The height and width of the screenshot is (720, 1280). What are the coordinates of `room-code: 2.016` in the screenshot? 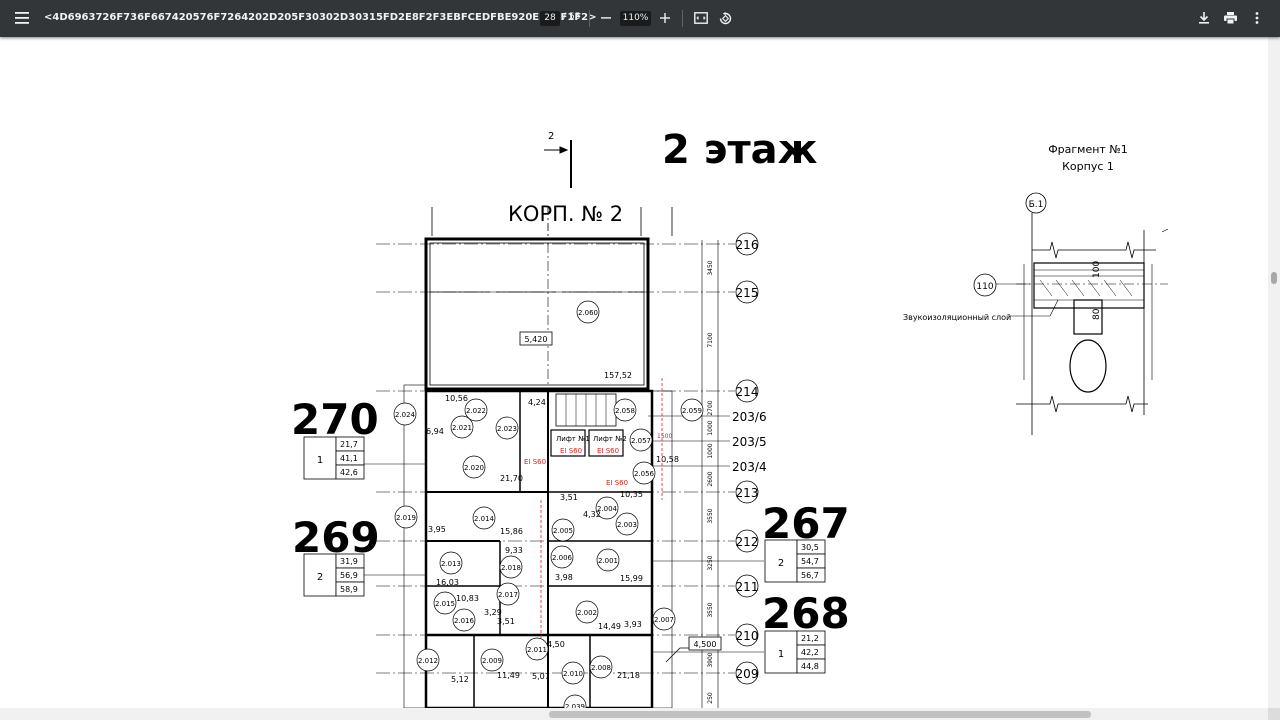 It's located at (464, 621).